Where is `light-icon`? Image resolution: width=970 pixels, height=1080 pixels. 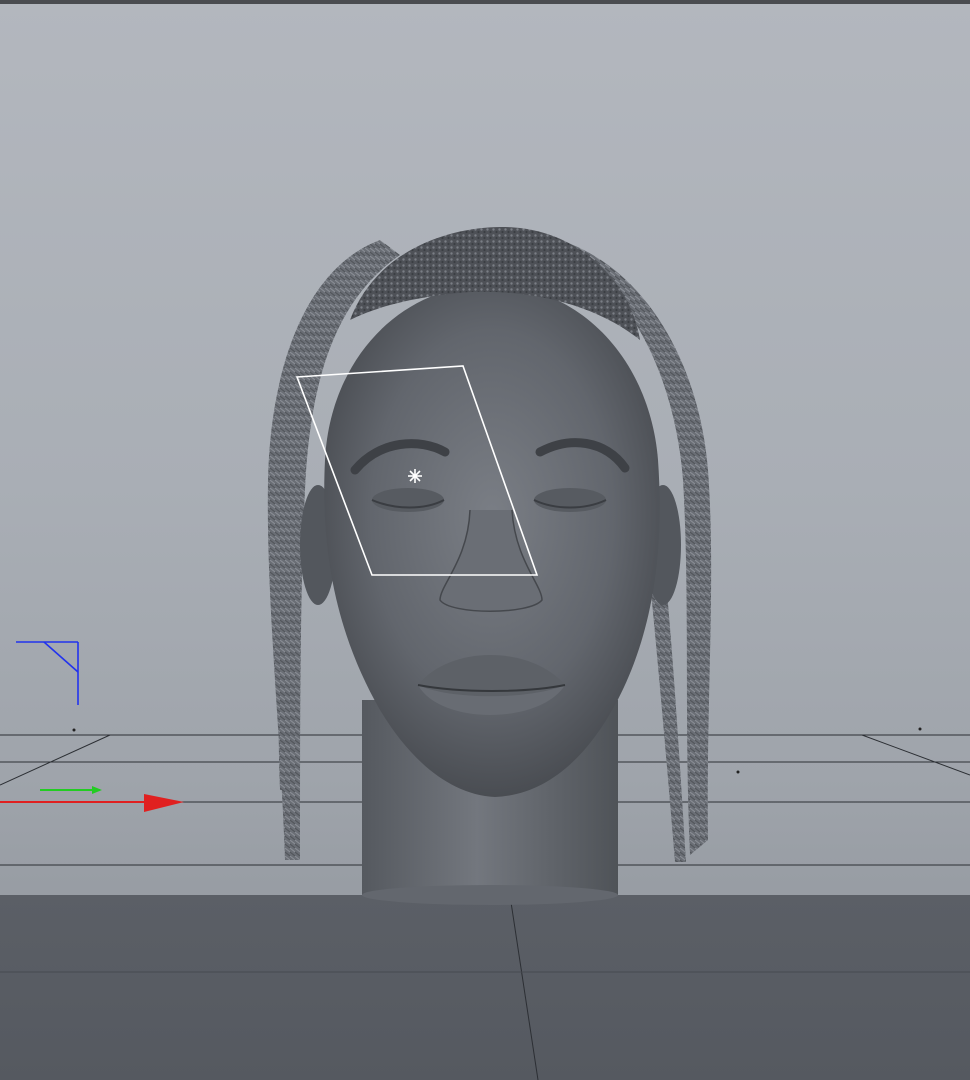
light-icon is located at coordinates (415, 476).